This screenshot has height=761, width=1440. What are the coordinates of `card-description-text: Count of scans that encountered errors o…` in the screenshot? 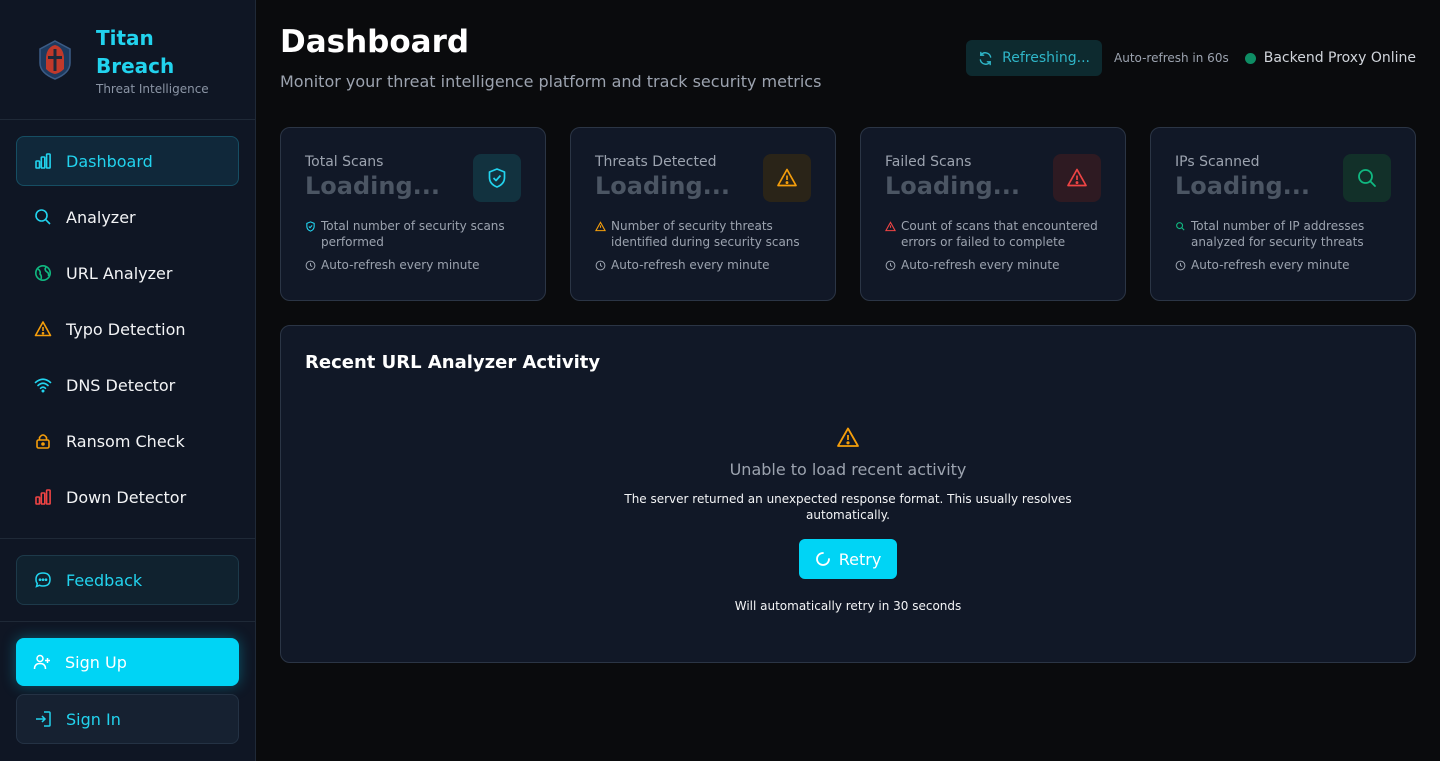 It's located at (999, 234).